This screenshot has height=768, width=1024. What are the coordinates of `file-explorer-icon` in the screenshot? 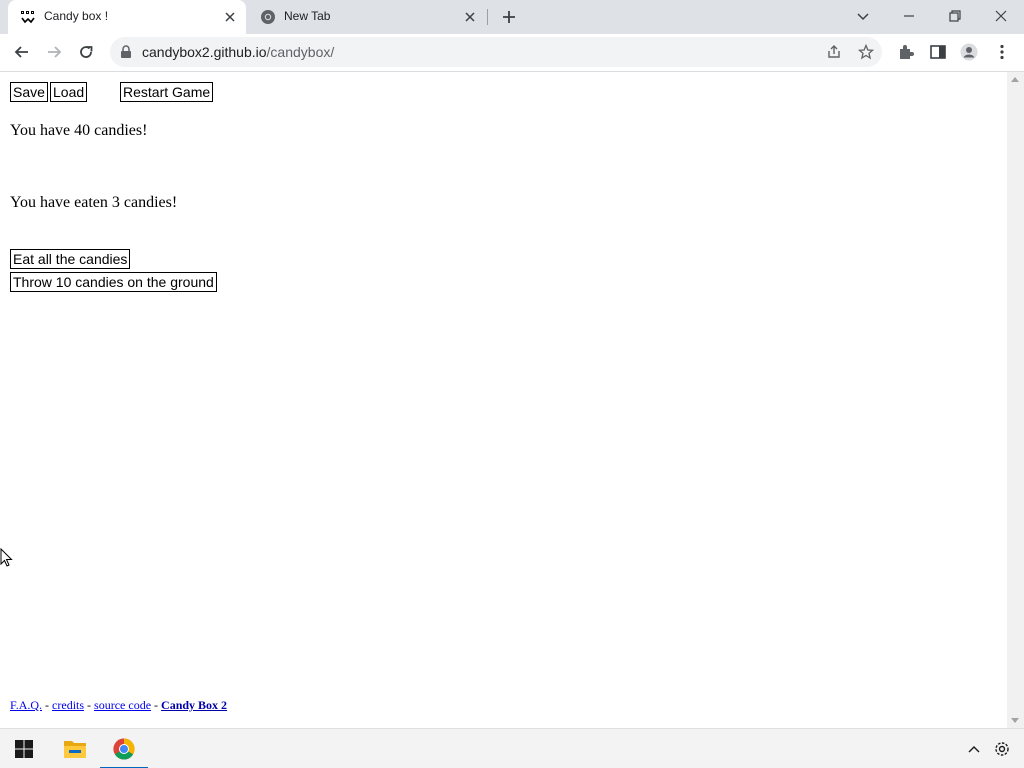 It's located at (75, 749).